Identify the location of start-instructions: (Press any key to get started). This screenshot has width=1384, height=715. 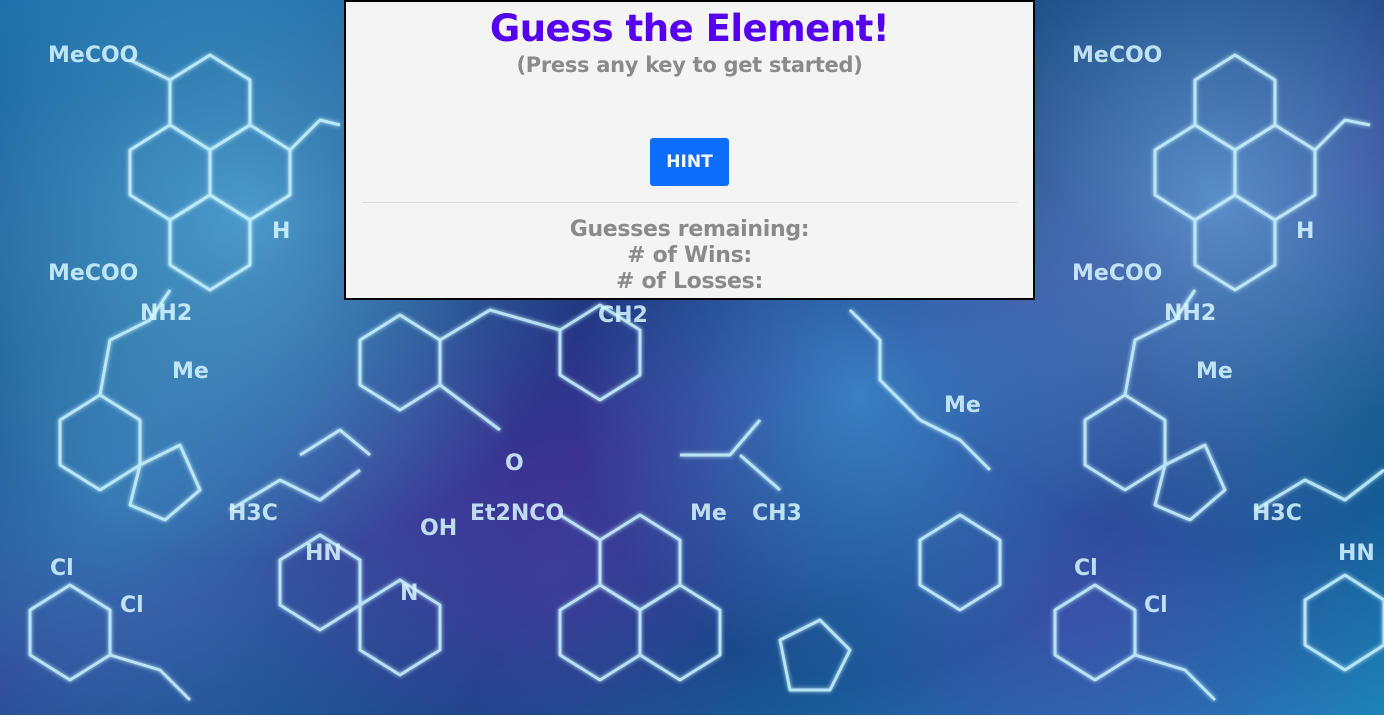
(689, 65).